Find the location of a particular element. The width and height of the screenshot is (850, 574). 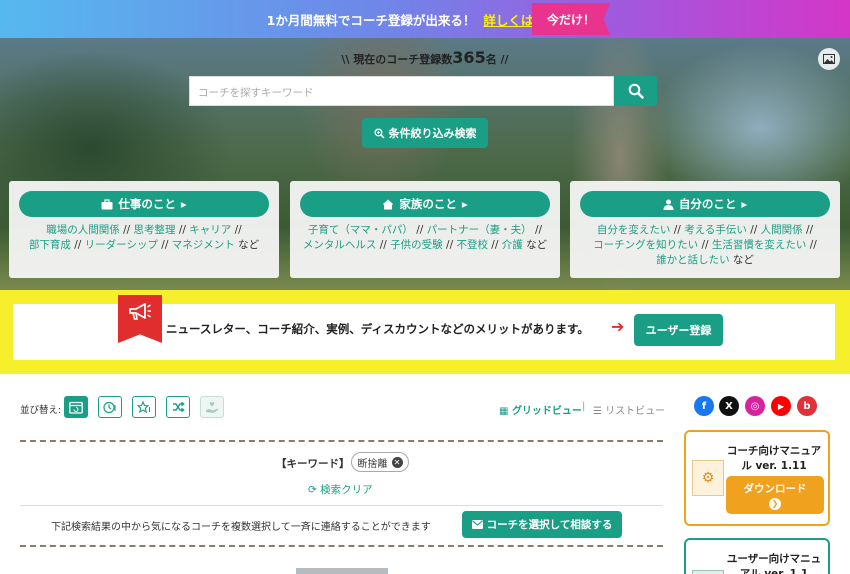

promo-text: ニュースレター、コーチ紹介、実例、ディスカウントなどのメリットがあります。 is located at coordinates (377, 329).